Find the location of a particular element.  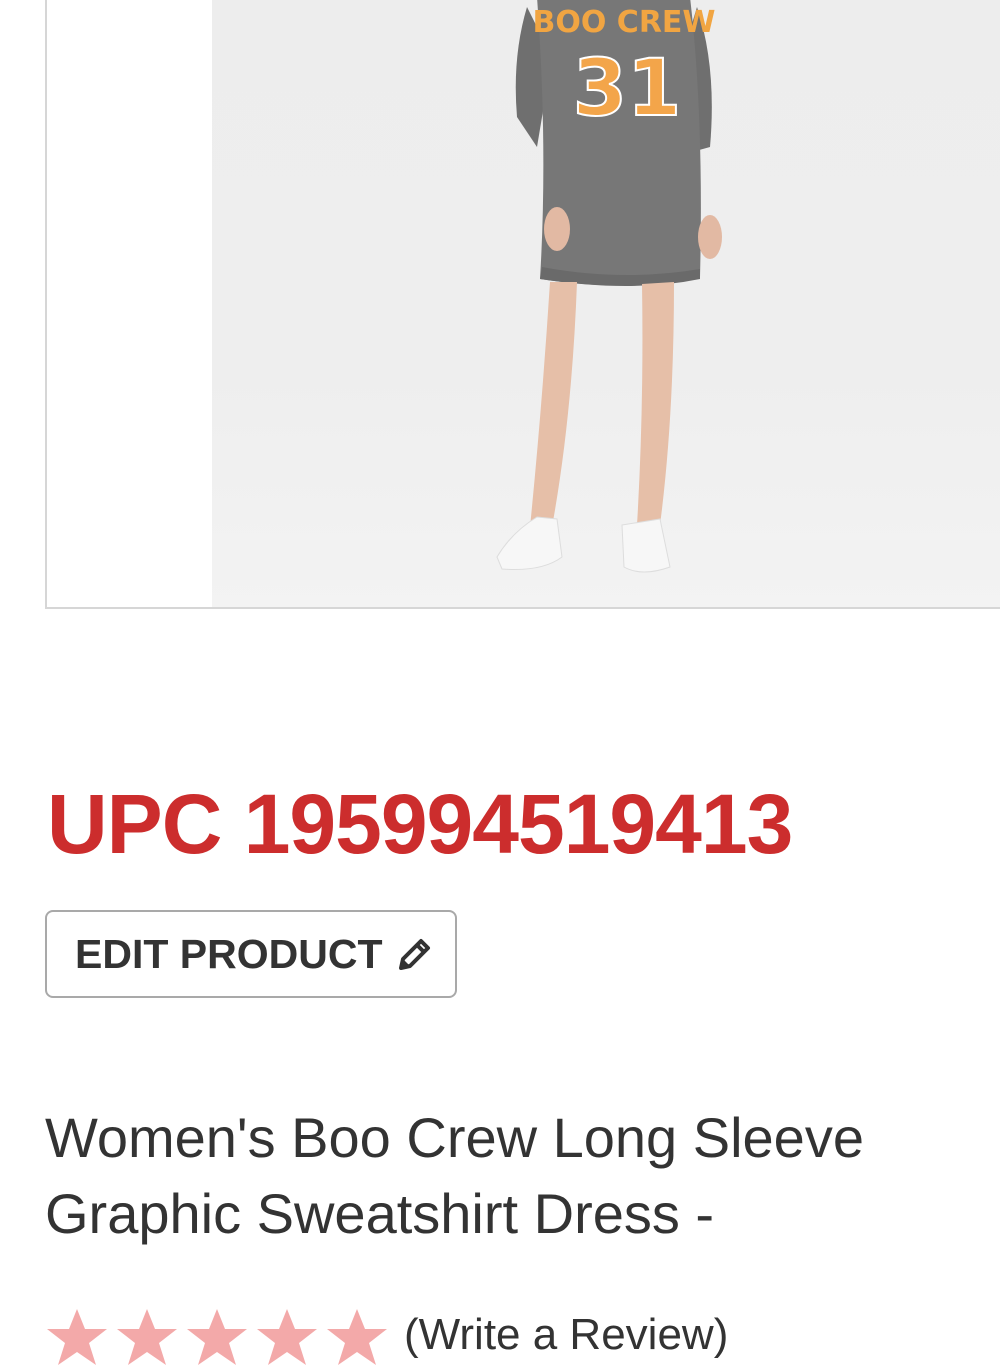

print-number: 31 is located at coordinates (627, 89).